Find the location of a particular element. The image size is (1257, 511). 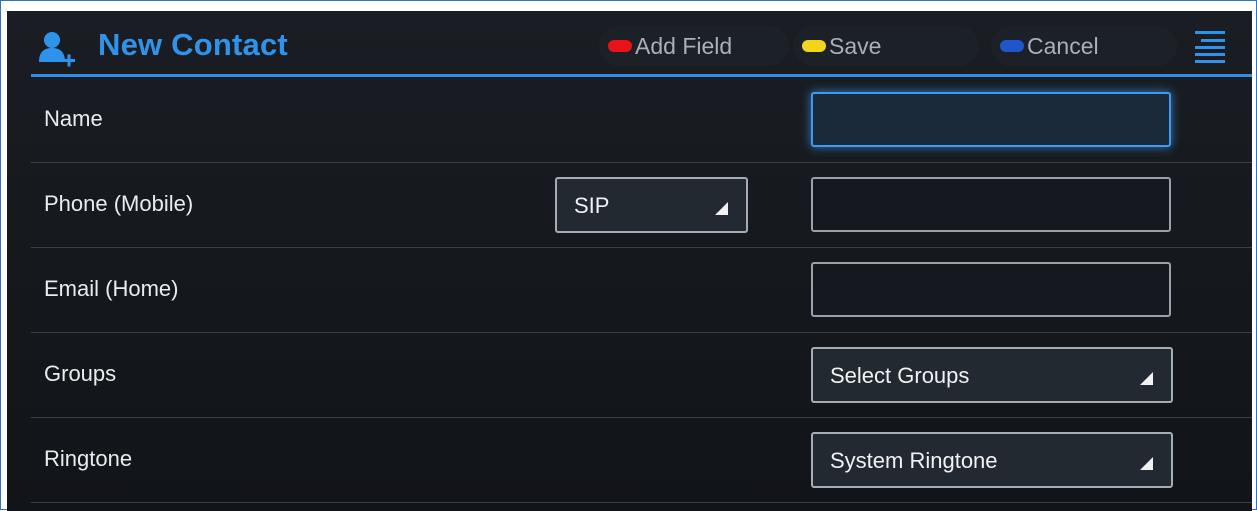

cancel-label: Cancel is located at coordinates (1063, 45).